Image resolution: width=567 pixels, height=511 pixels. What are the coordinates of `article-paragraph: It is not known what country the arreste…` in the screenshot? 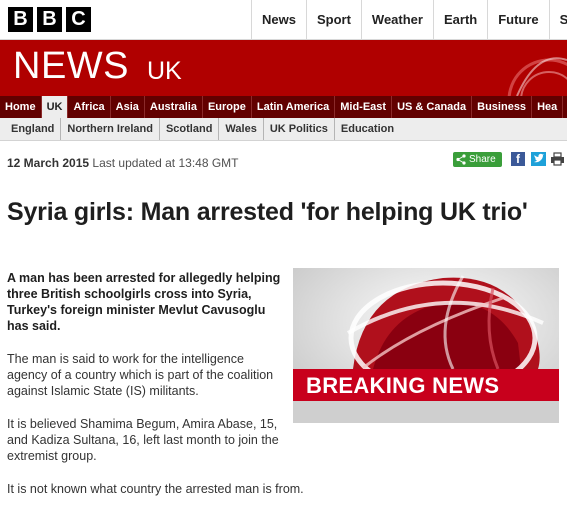 It's located at (155, 489).